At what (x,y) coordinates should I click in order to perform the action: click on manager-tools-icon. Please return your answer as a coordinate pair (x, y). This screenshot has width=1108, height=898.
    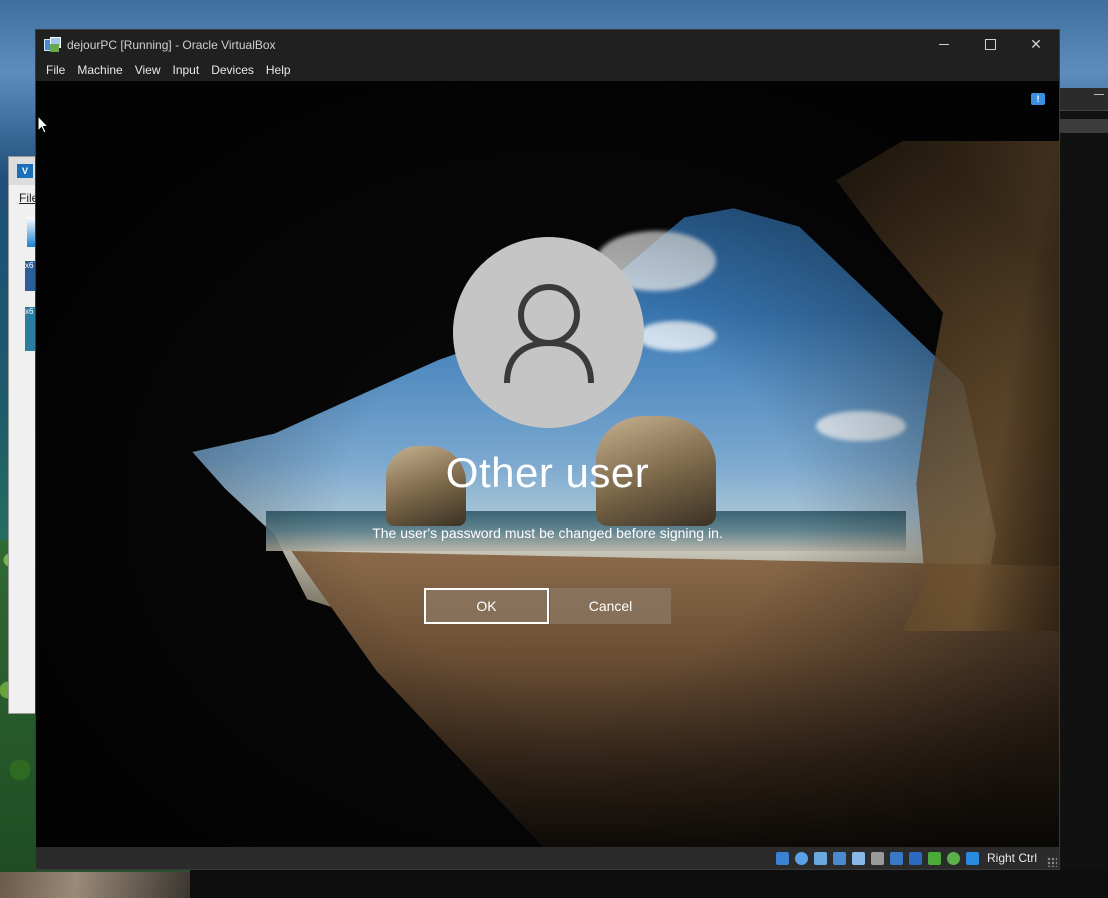
    Looking at the image, I should click on (31, 232).